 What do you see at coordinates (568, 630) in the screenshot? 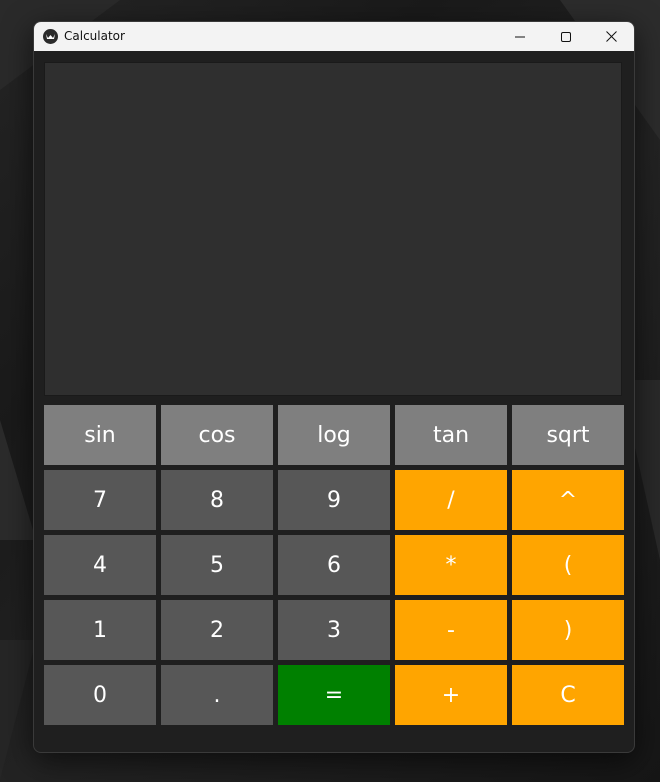
I see `close-paren-button: )` at bounding box center [568, 630].